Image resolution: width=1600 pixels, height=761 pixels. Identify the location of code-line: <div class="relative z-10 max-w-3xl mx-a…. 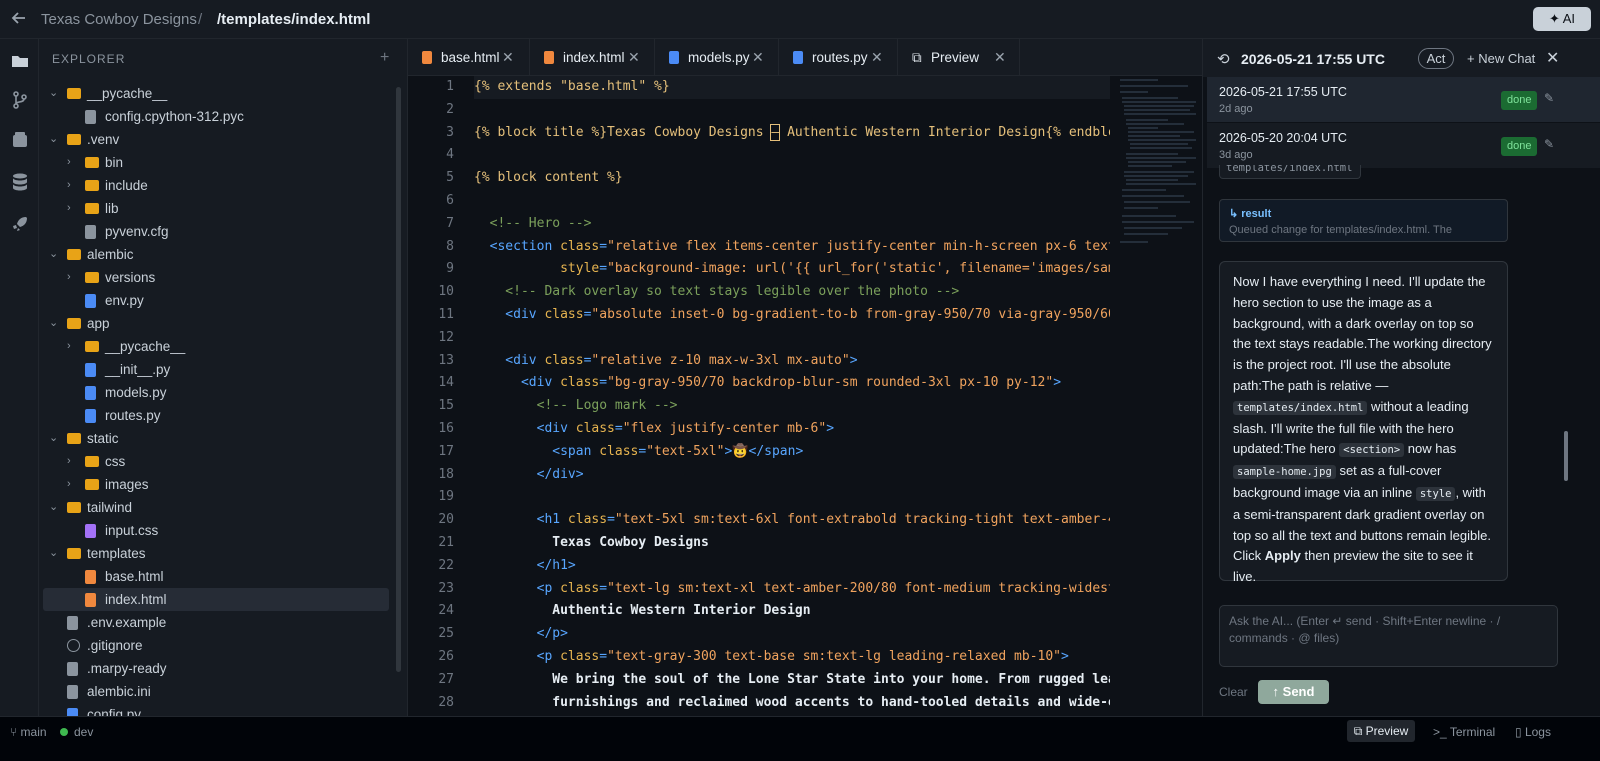
(792, 361).